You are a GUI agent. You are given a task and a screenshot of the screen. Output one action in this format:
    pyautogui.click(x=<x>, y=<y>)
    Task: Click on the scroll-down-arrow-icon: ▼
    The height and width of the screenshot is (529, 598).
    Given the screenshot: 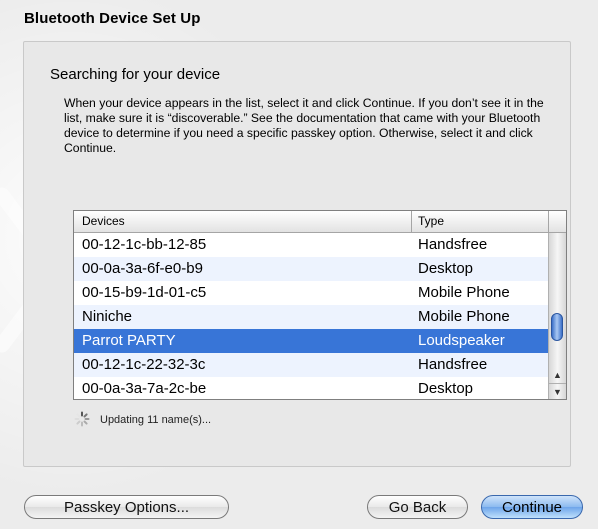 What is the action you would take?
    pyautogui.click(x=557, y=391)
    